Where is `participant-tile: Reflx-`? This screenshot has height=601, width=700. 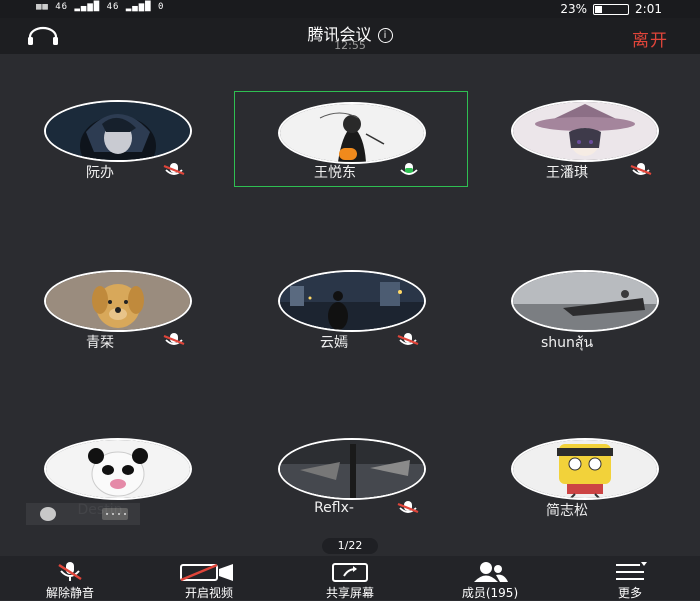
participant-tile: Reflx- is located at coordinates (350, 477).